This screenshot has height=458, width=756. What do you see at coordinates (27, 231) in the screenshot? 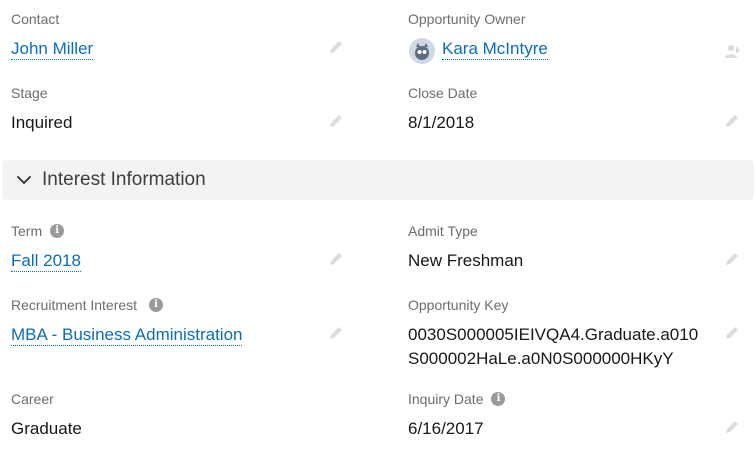
I see `term-label-text: Term` at bounding box center [27, 231].